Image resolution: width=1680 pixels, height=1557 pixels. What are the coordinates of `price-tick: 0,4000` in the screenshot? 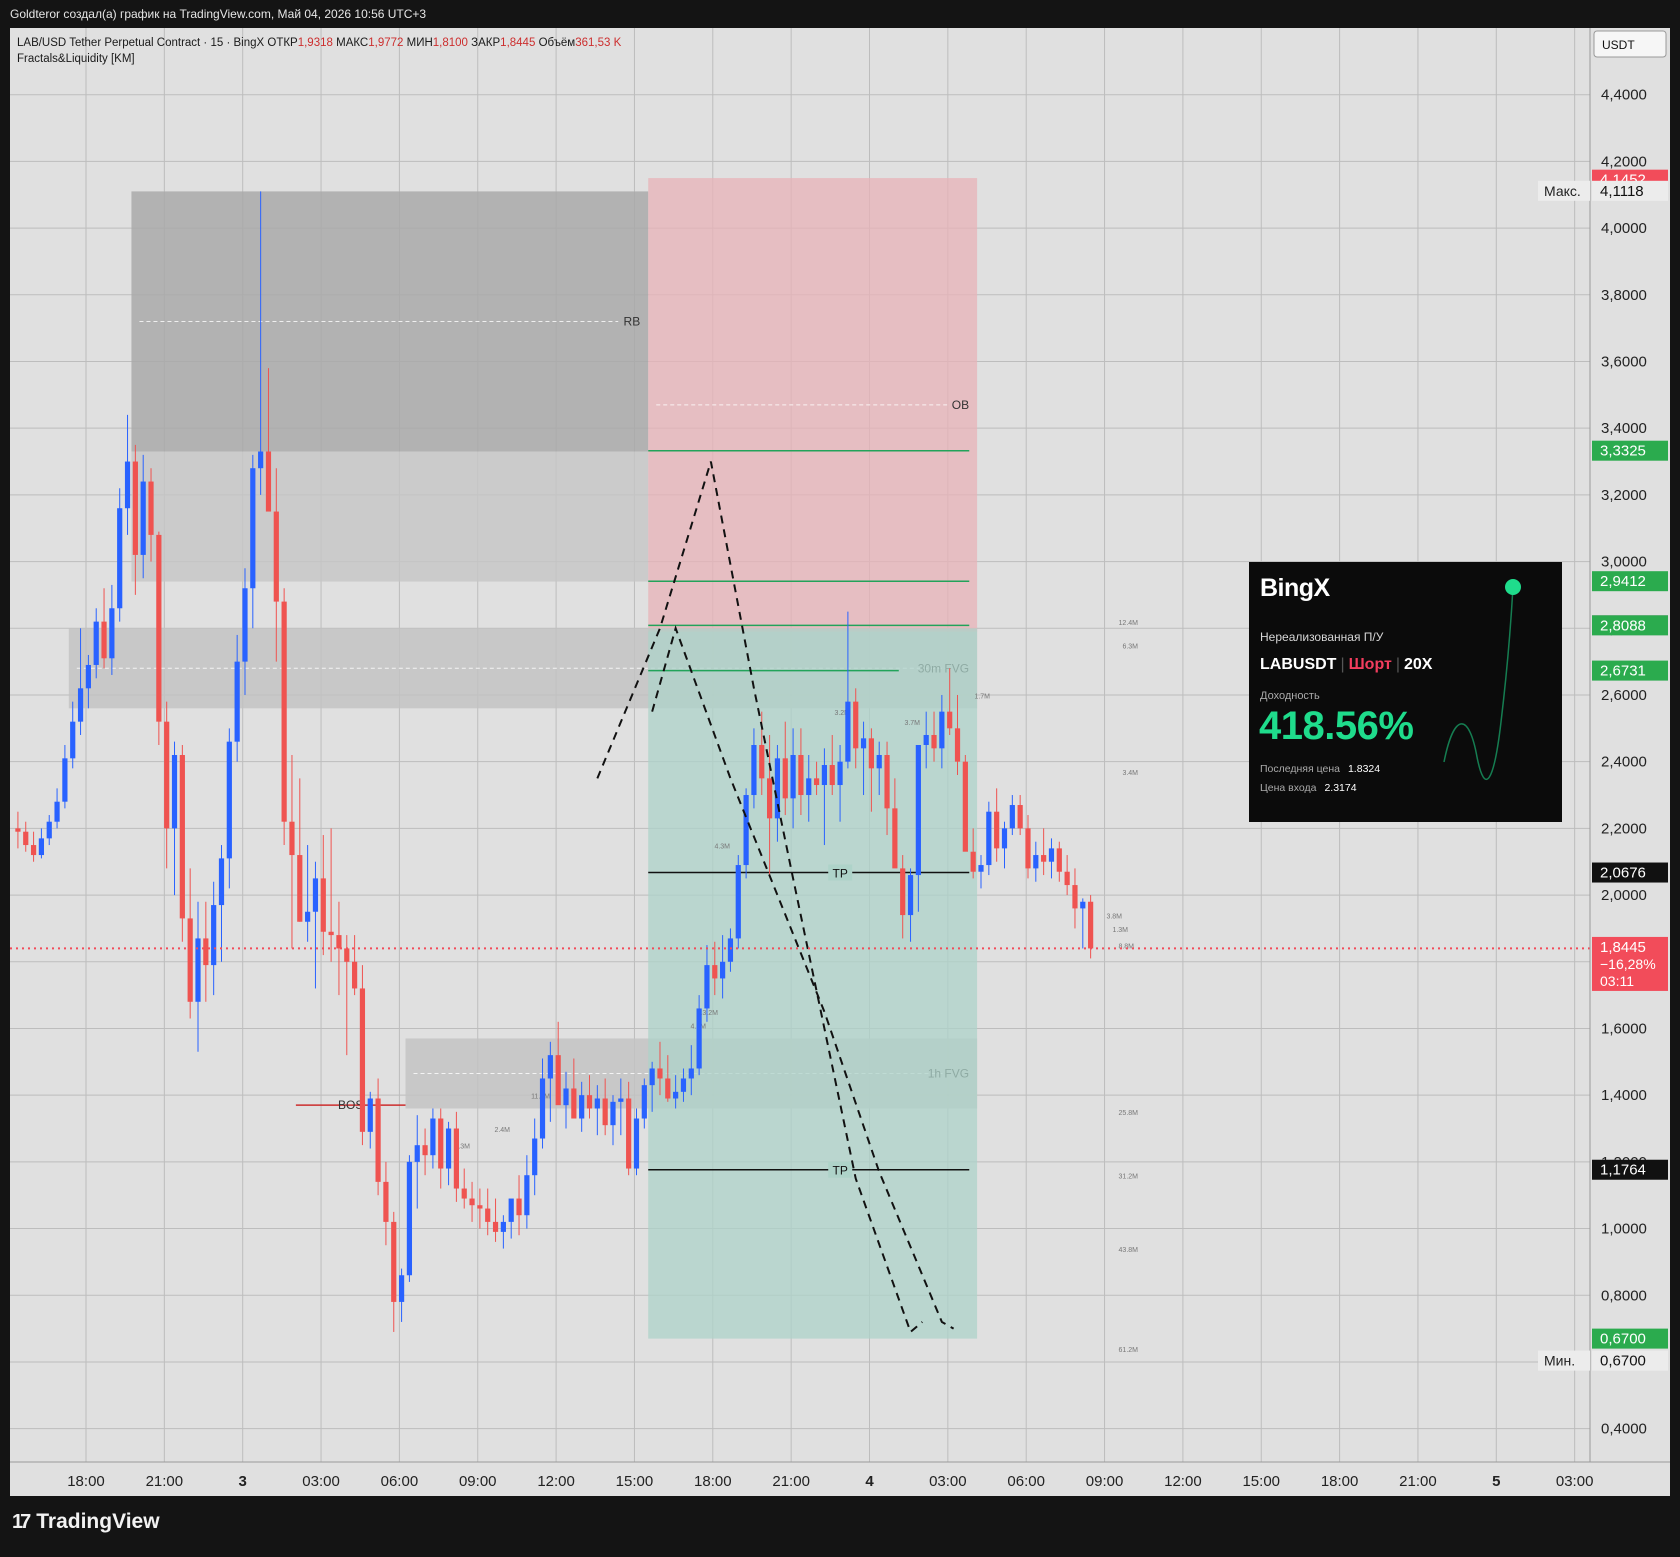 It's located at (1624, 1429).